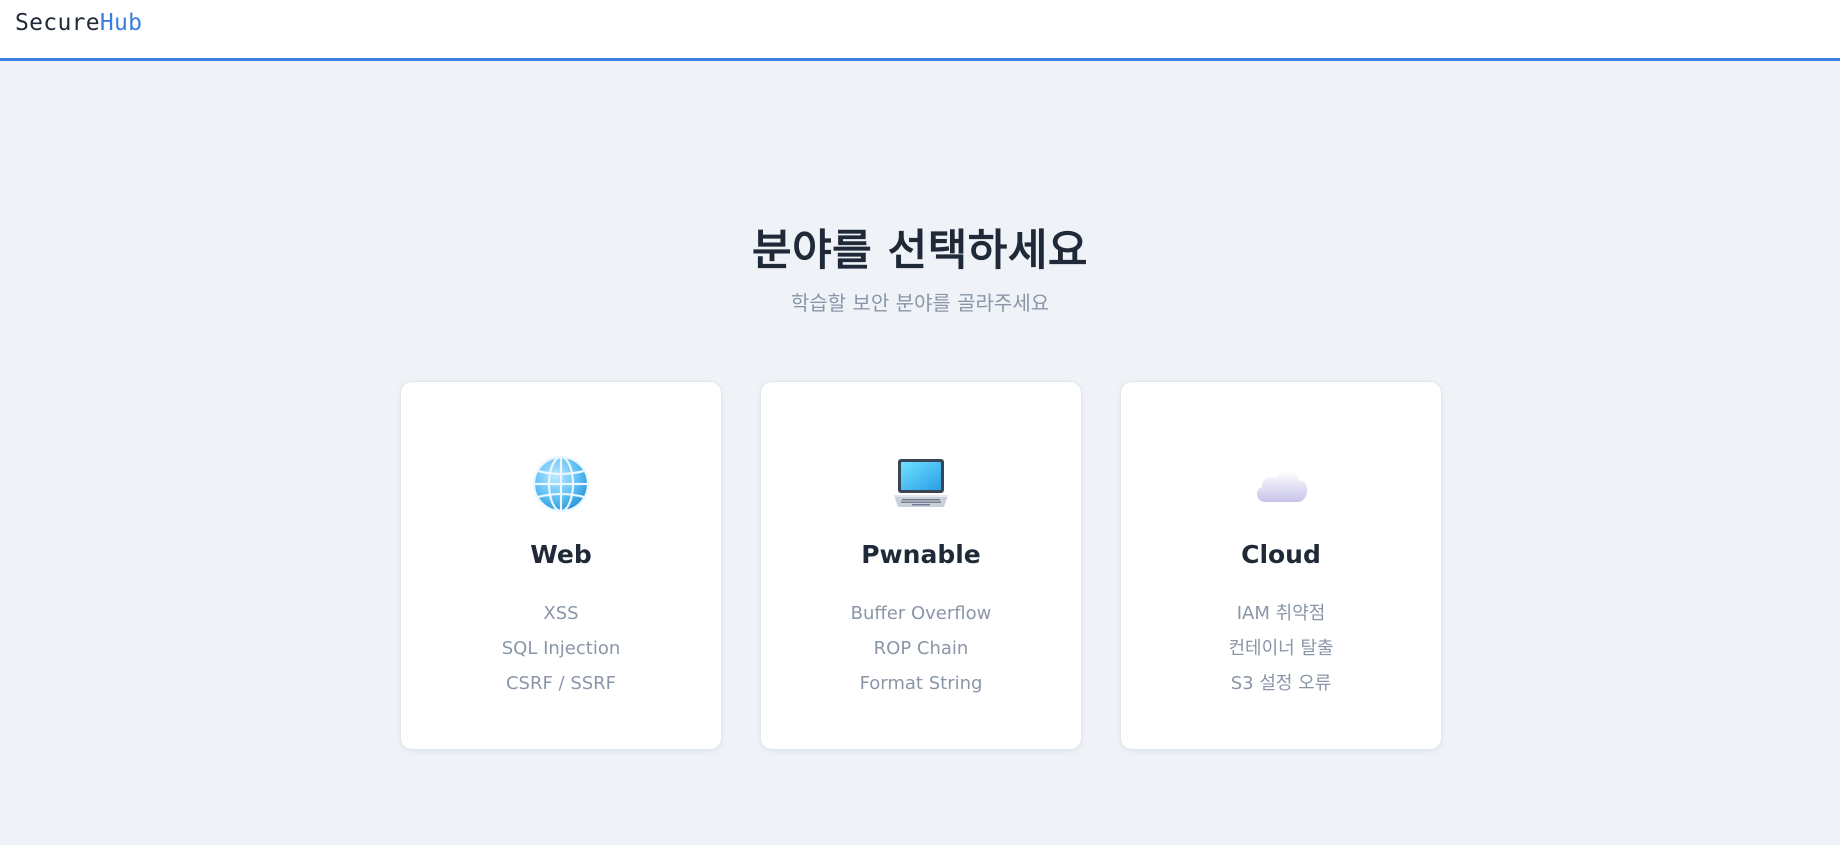 This screenshot has width=1840, height=845. What do you see at coordinates (121, 23) in the screenshot?
I see `logo-hub-text: Hub` at bounding box center [121, 23].